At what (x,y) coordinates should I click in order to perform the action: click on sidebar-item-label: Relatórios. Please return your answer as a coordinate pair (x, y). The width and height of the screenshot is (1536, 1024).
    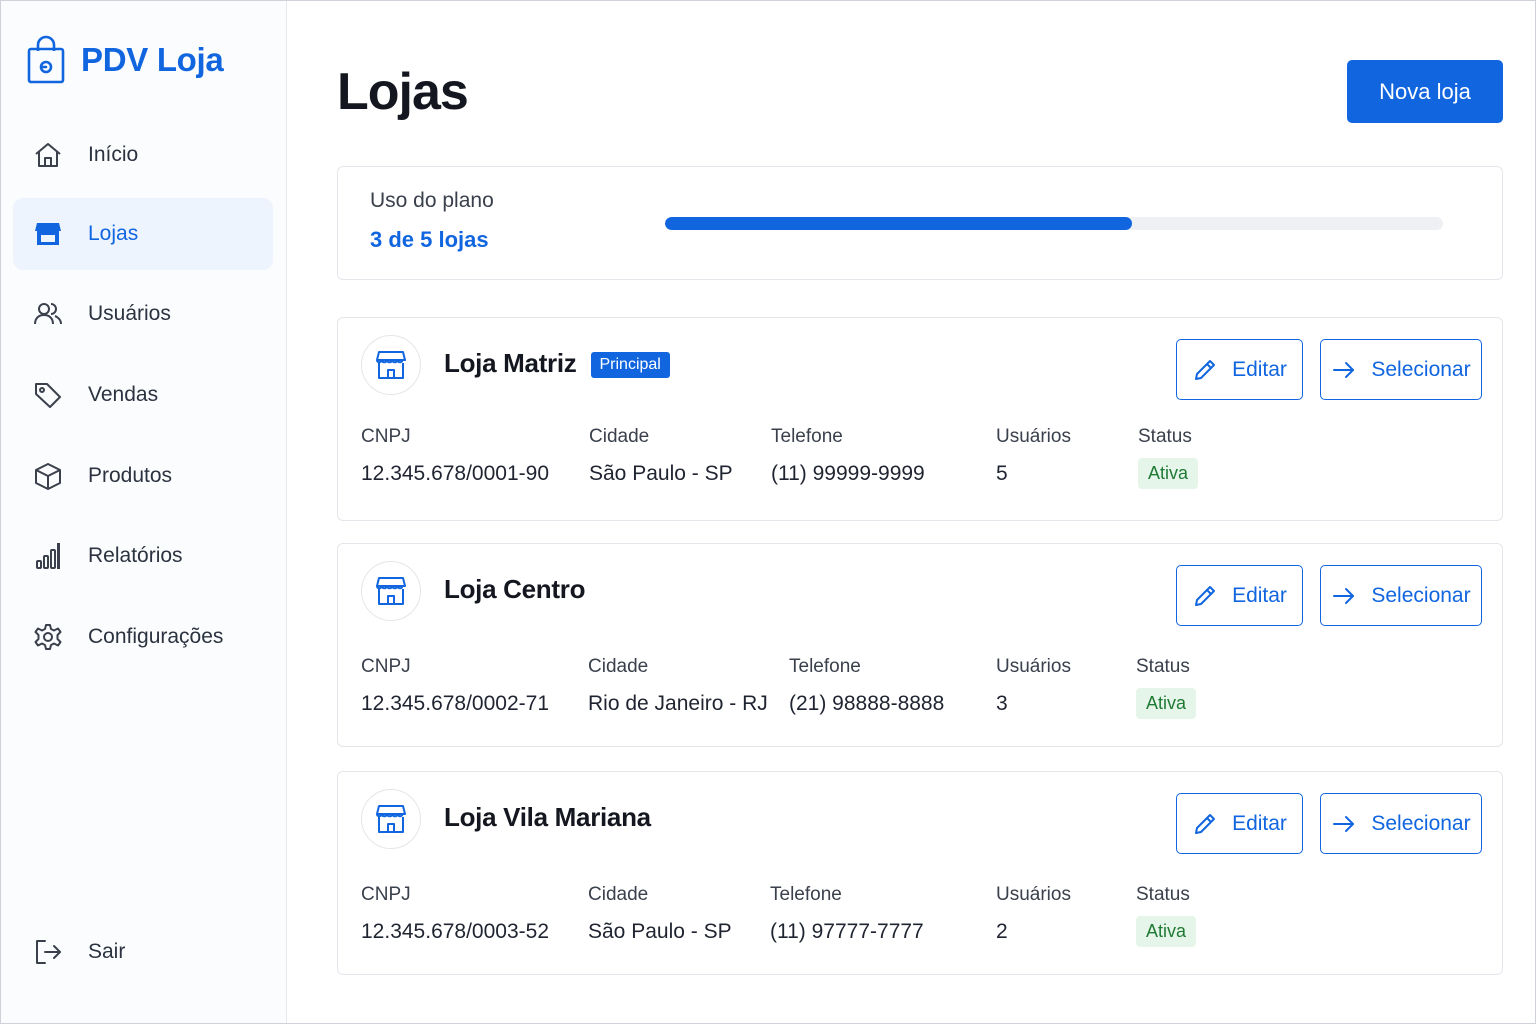
    Looking at the image, I should click on (135, 555).